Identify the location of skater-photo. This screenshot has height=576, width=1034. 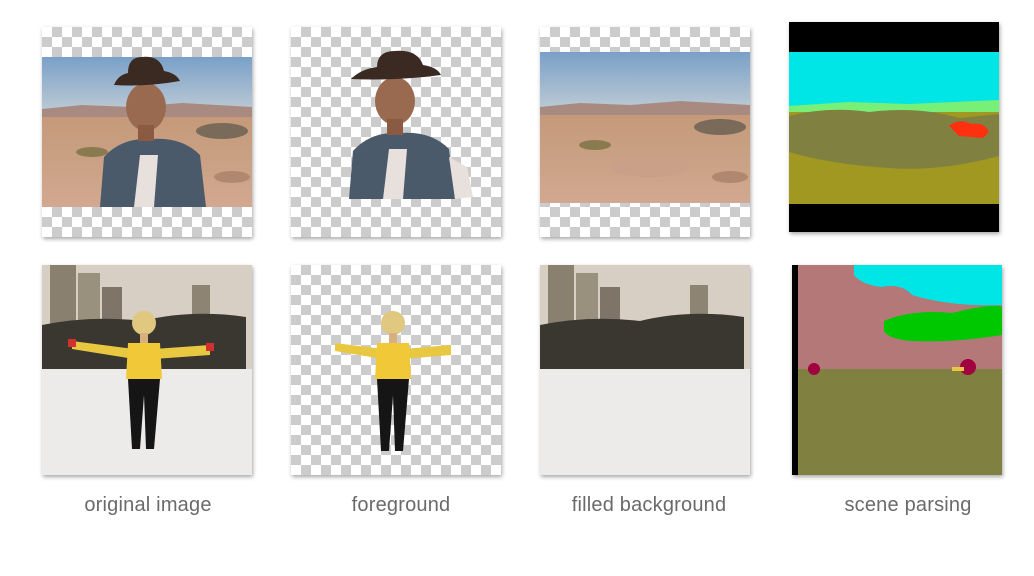
(147, 370).